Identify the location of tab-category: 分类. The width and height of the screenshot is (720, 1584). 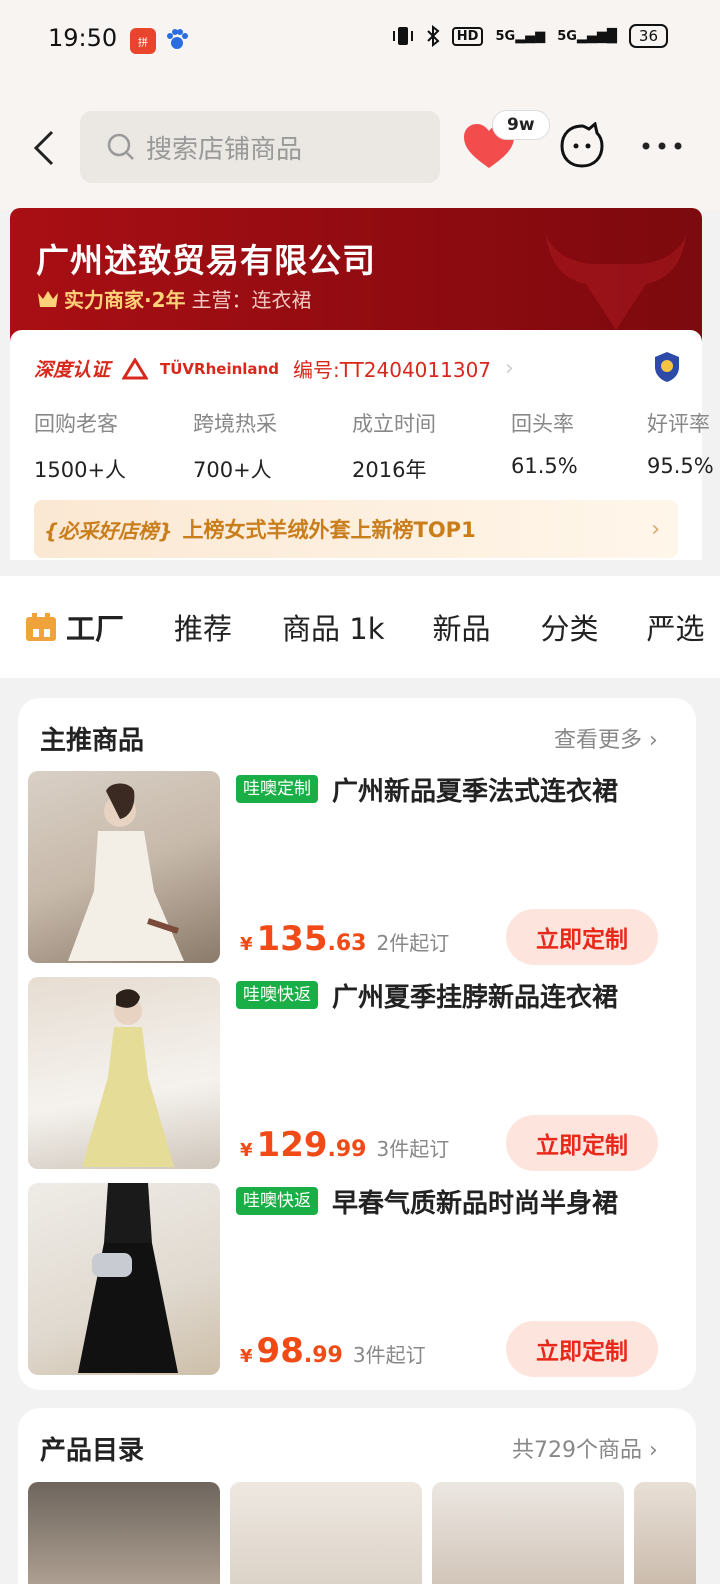
(570, 627).